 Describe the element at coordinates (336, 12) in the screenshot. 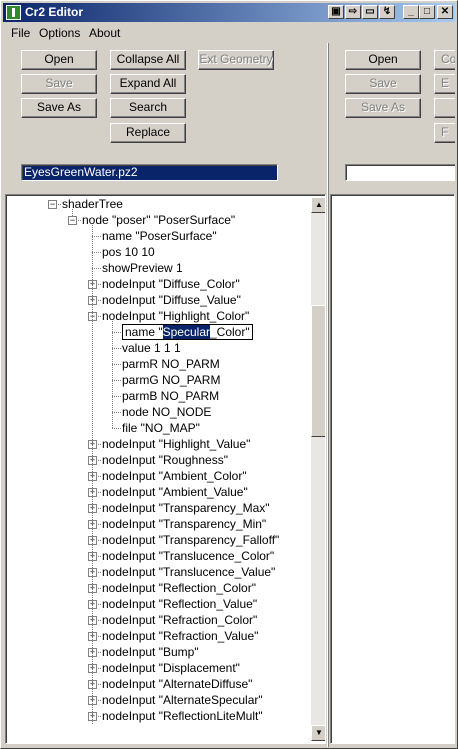

I see `toolbar-extra-icon-1: ▣` at that location.